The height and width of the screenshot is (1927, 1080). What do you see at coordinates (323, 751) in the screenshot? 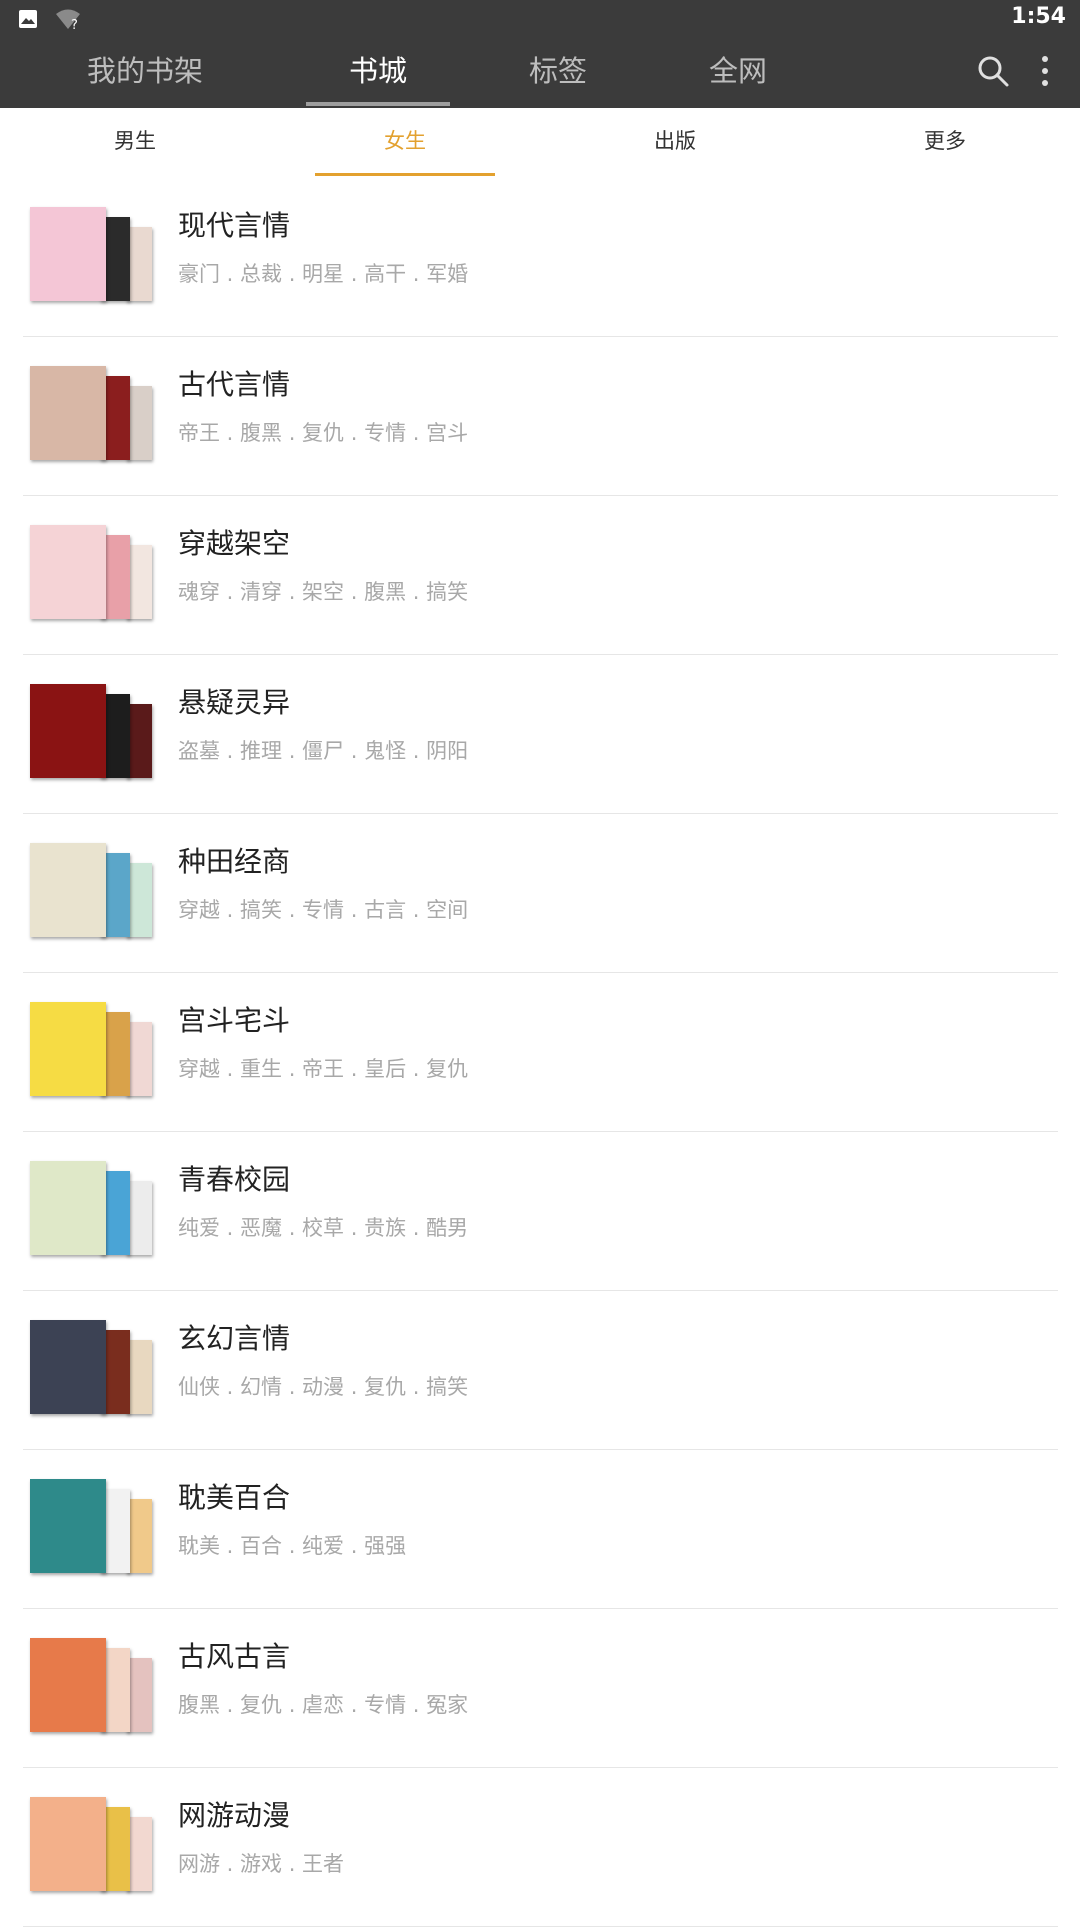
I see `category-tags: 盗墓 . 推理 . 僵尸 . 鬼怪 . 阴阳` at bounding box center [323, 751].